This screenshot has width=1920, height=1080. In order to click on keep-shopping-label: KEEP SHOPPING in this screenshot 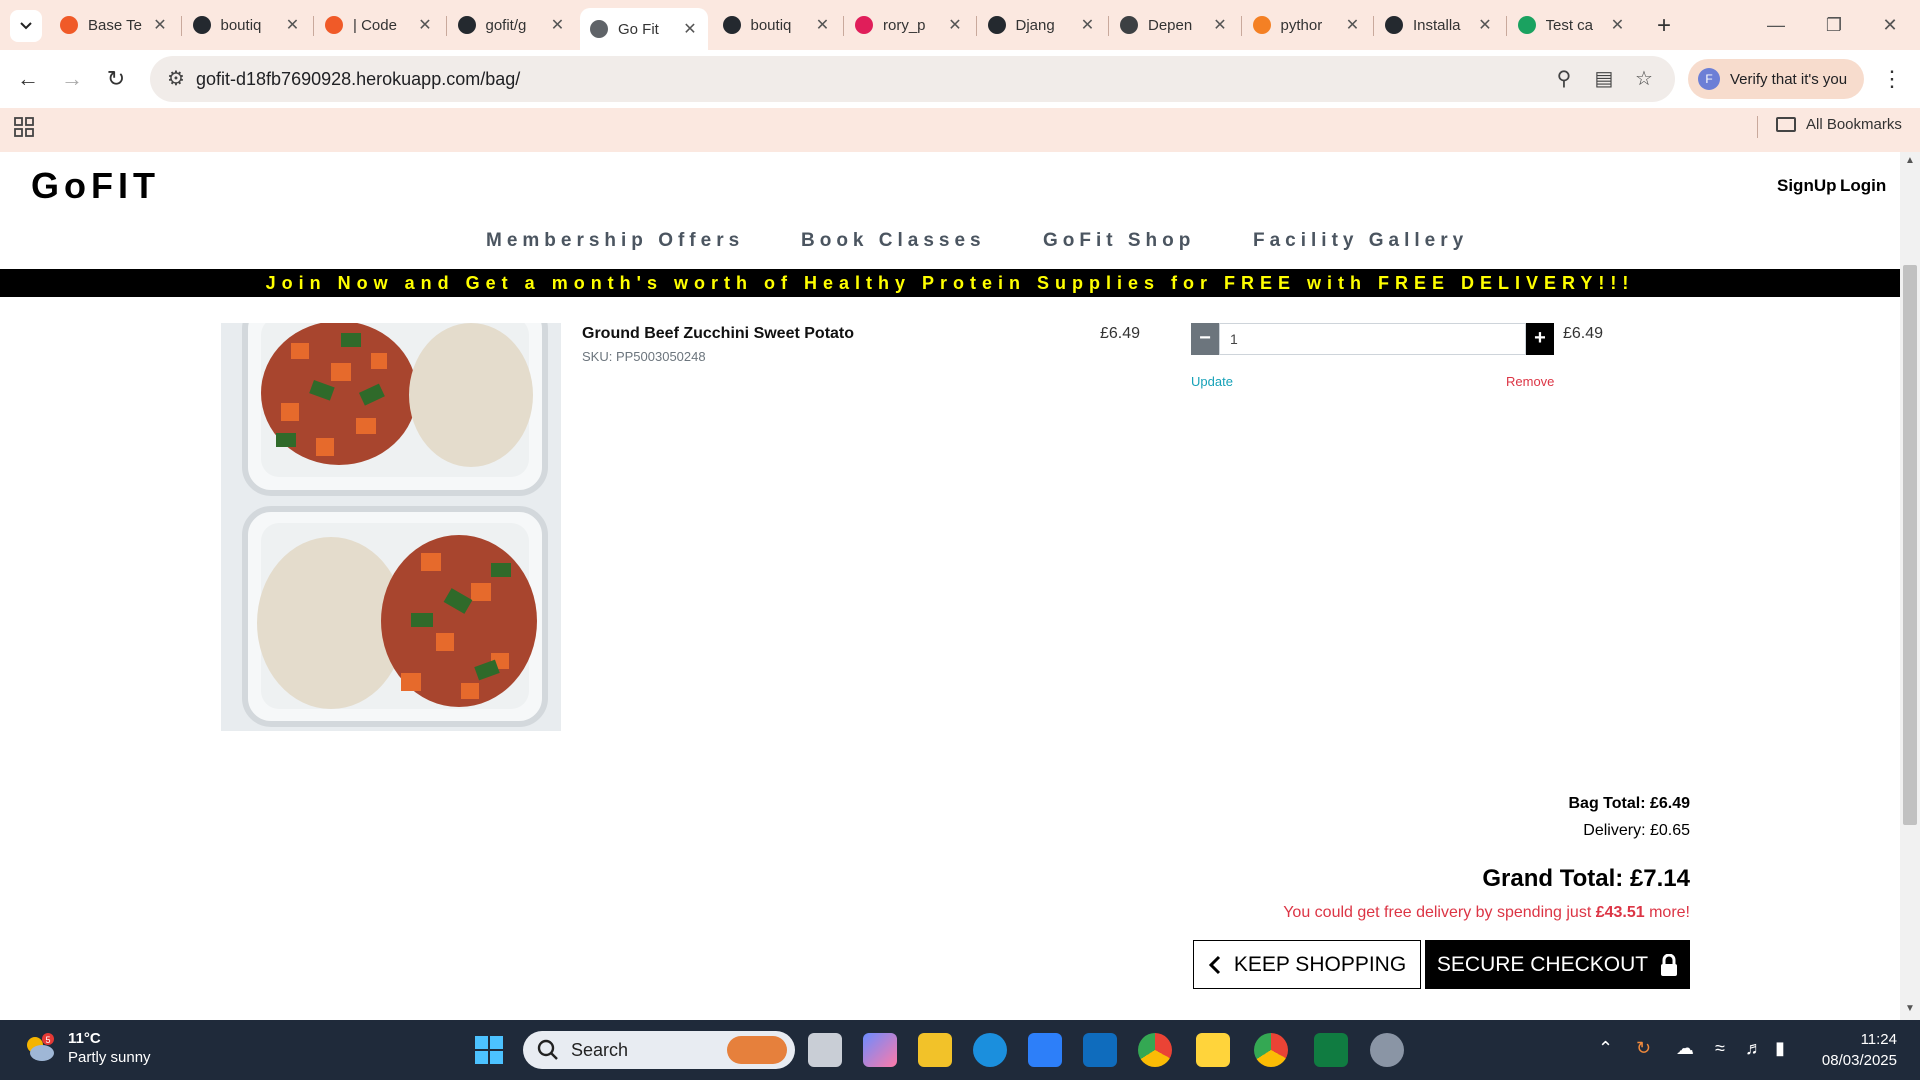, I will do `click(1320, 964)`.